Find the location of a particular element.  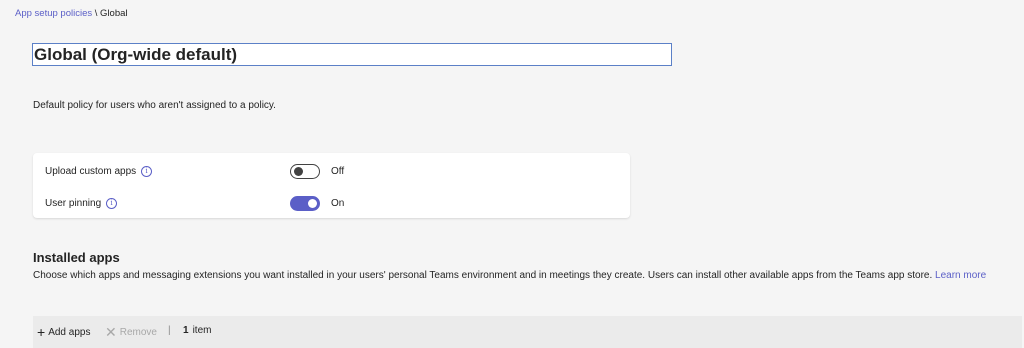

item-count: 1 item is located at coordinates (197, 330).